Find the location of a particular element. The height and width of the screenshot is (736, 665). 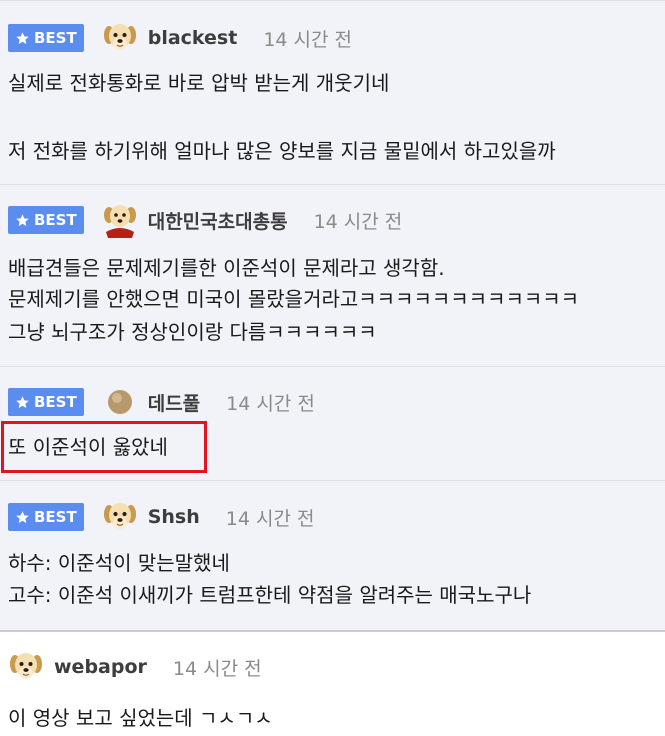

username: Shsh is located at coordinates (174, 517).